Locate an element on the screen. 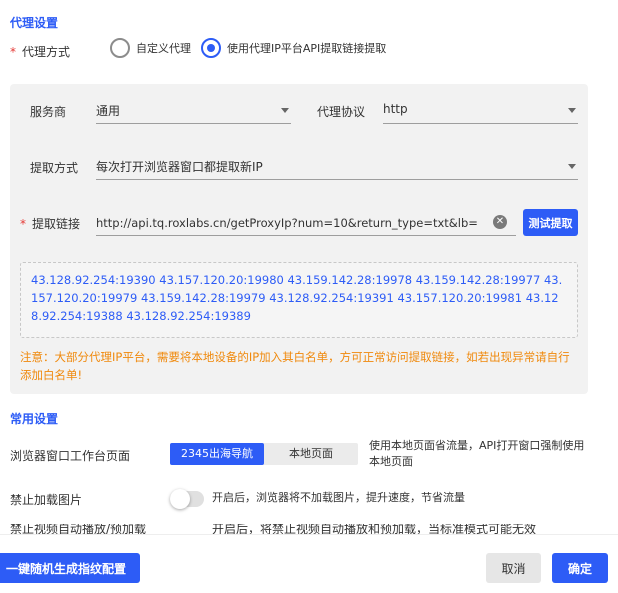 The image size is (618, 593). confirm-button: 确定 is located at coordinates (580, 568).